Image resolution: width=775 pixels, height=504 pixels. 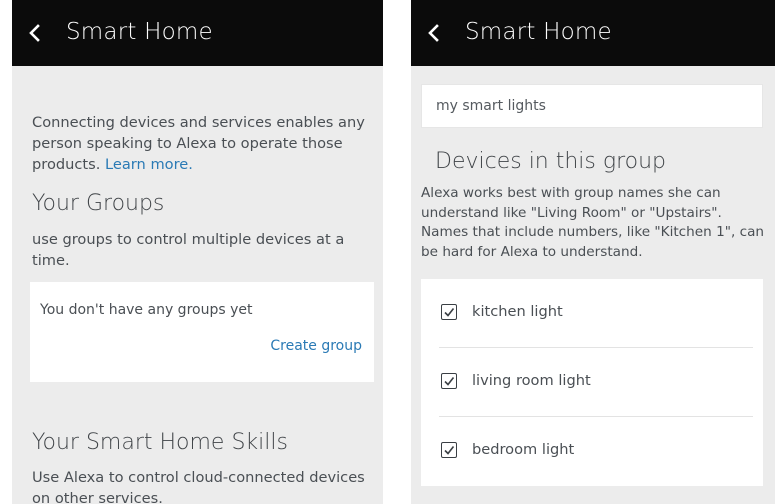 What do you see at coordinates (146, 310) in the screenshot?
I see `empty-groups-message: You don't have any groups yet` at bounding box center [146, 310].